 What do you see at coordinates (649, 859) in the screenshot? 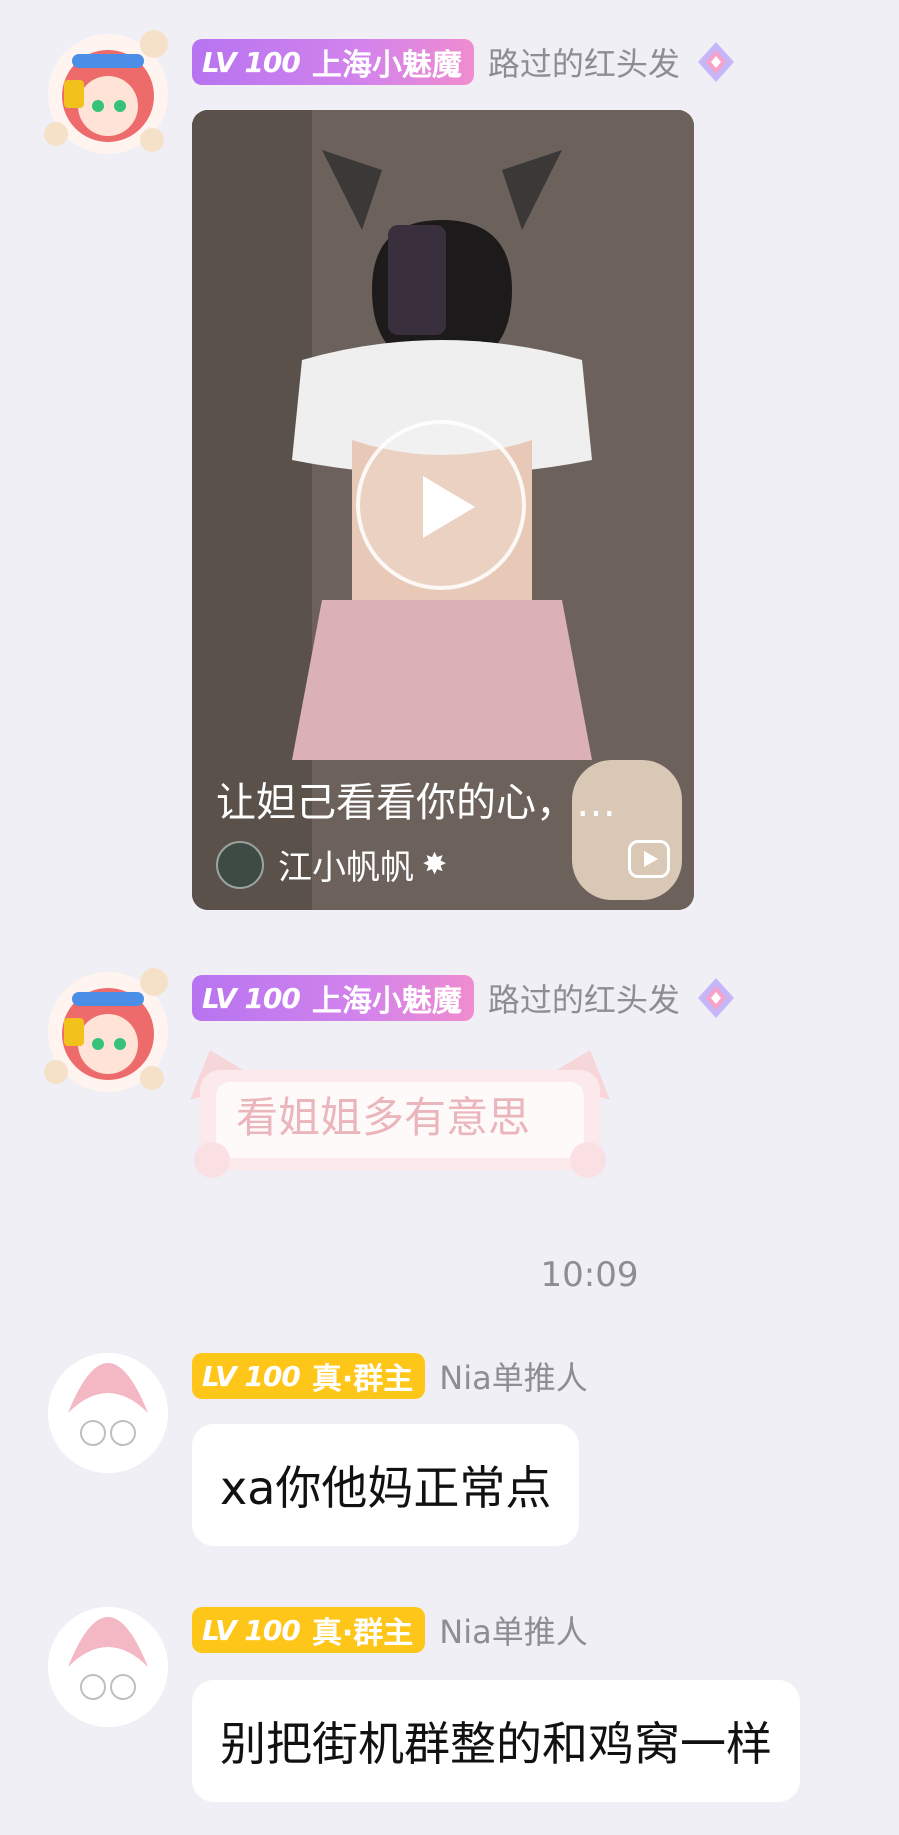
I see `video-icon` at bounding box center [649, 859].